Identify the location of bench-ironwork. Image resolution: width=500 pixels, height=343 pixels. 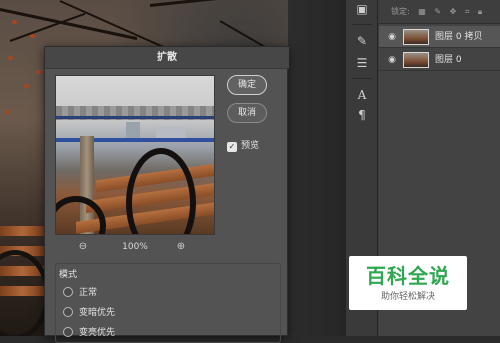
(25, 293).